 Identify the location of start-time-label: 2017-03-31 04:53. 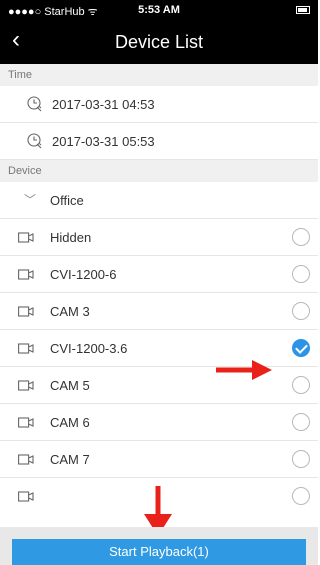
(103, 104).